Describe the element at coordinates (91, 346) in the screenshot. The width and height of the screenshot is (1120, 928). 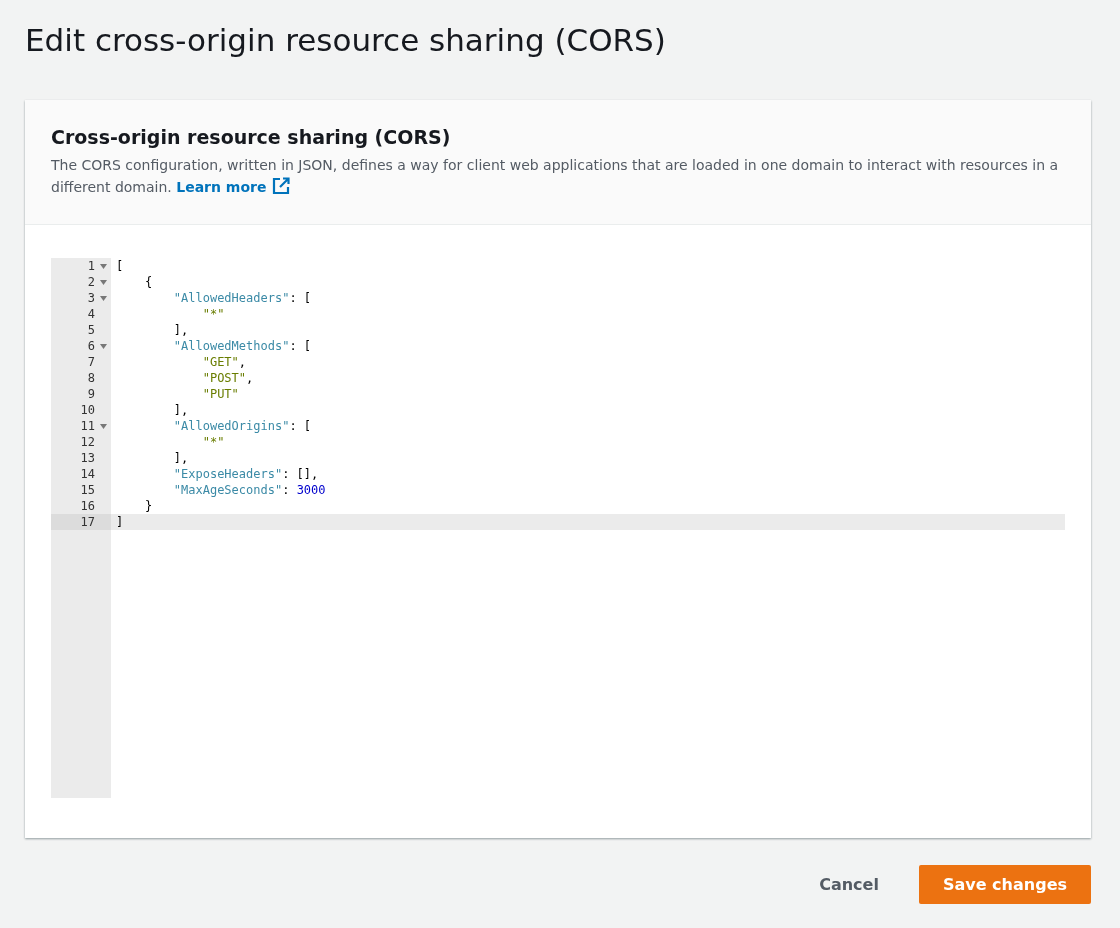
I see `line-number: 6` at that location.